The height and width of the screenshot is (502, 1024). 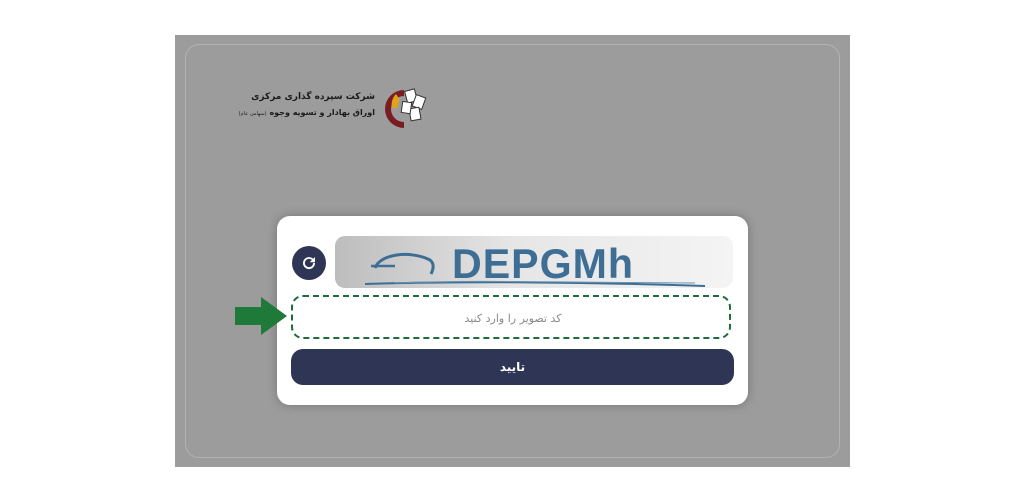 I want to click on logo-emblem-icon, so click(x=406, y=108).